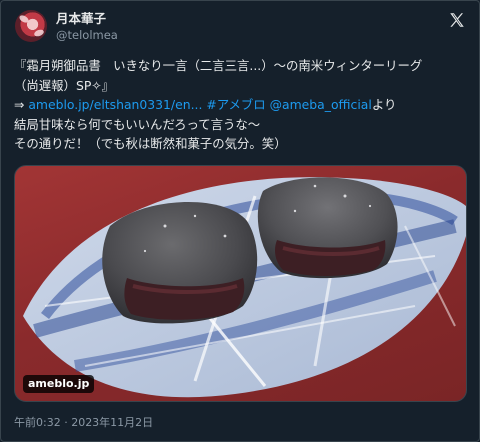  I want to click on line3-suffix: より, so click(384, 104).